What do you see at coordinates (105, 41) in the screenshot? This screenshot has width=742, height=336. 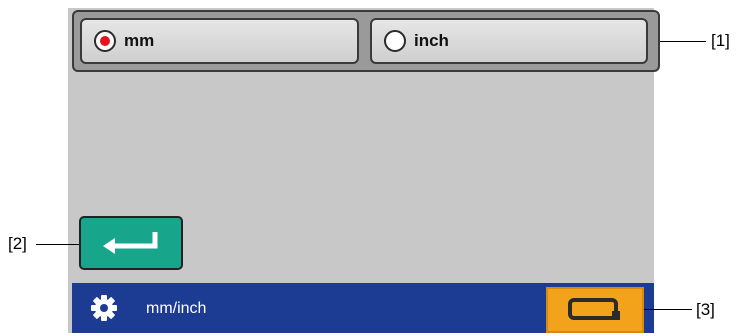 I see `radio-selected-icon` at bounding box center [105, 41].